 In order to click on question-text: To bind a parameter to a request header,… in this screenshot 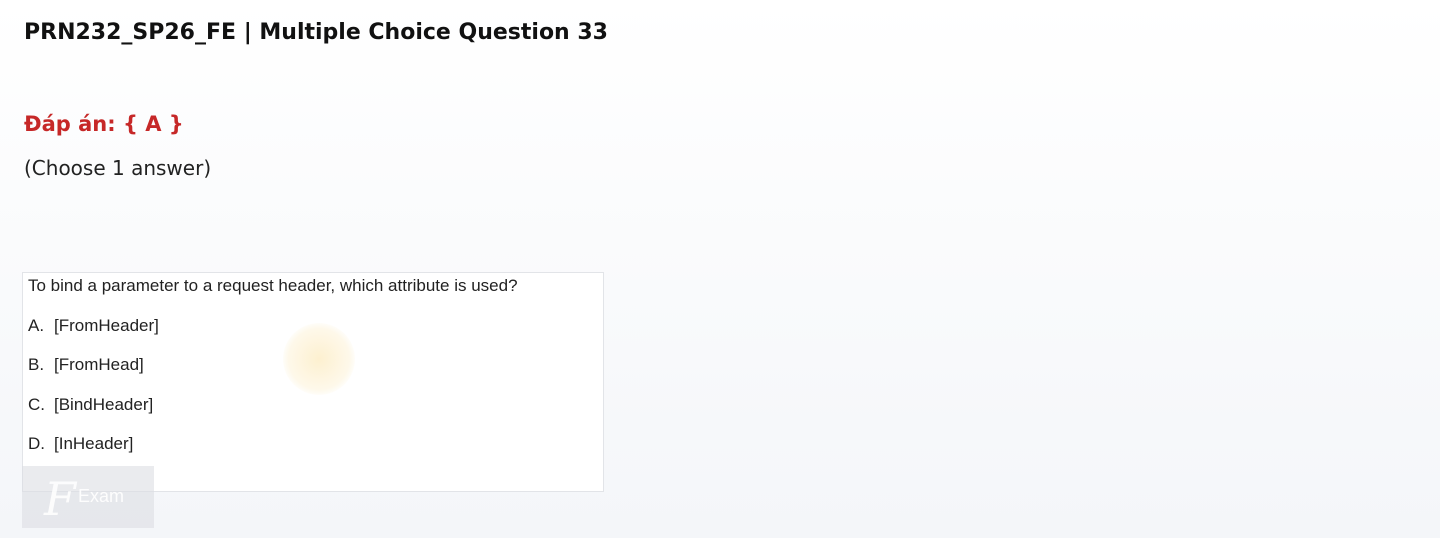, I will do `click(273, 285)`.